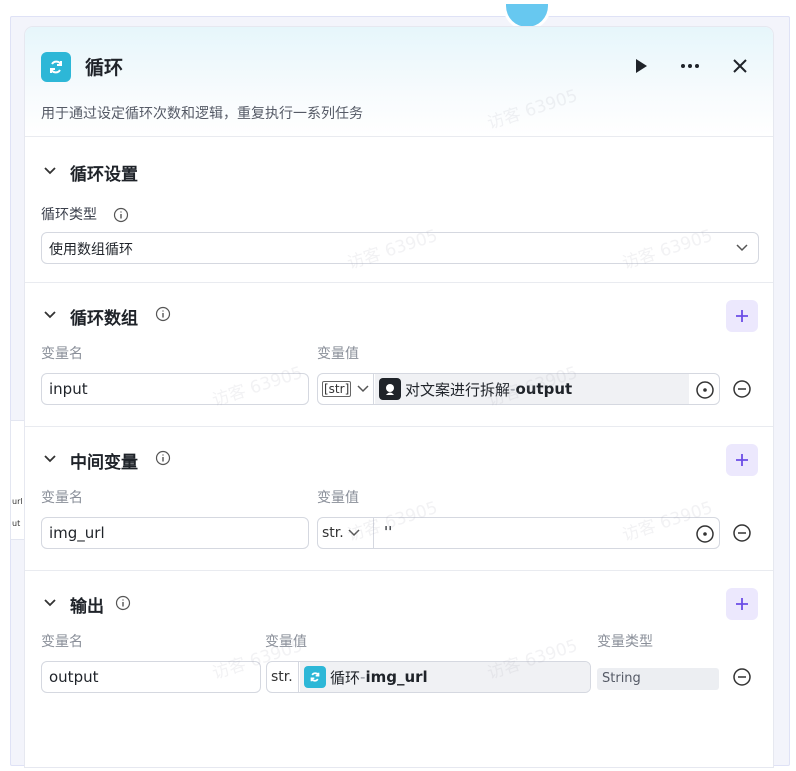  Describe the element at coordinates (104, 319) in the screenshot. I see `section-title: 循环数组` at that location.